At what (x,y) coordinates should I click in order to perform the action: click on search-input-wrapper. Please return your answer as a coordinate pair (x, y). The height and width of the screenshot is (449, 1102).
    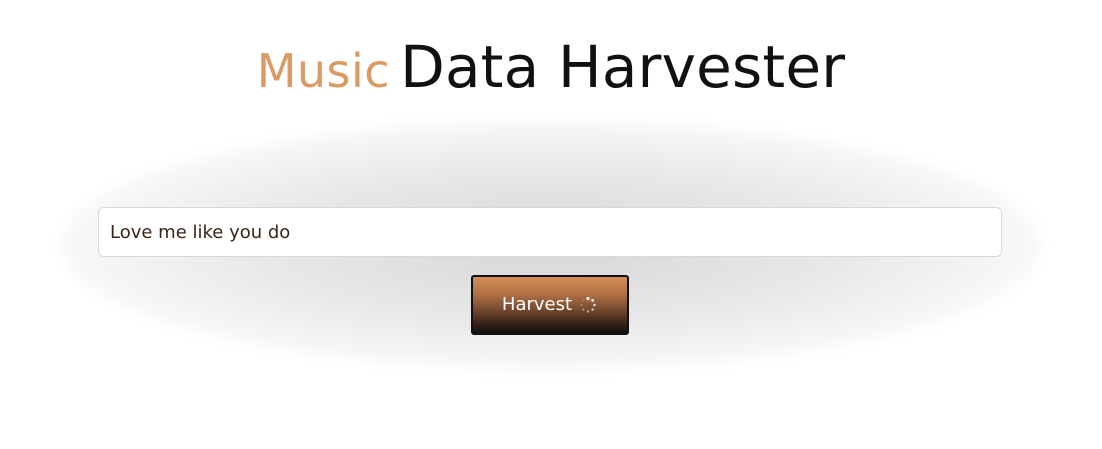
    Looking at the image, I should click on (550, 232).